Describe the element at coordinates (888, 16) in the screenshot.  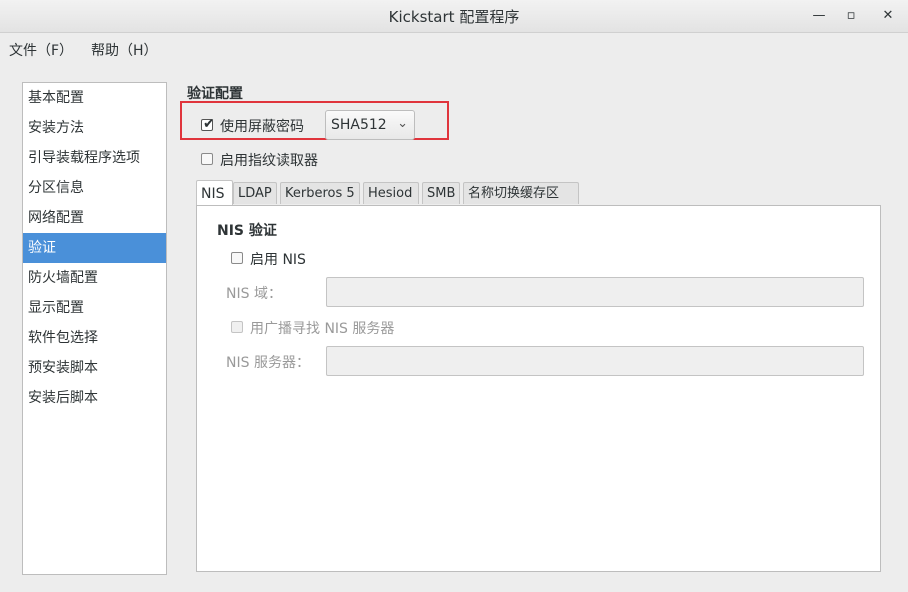
I see `close-button: ✕` at that location.